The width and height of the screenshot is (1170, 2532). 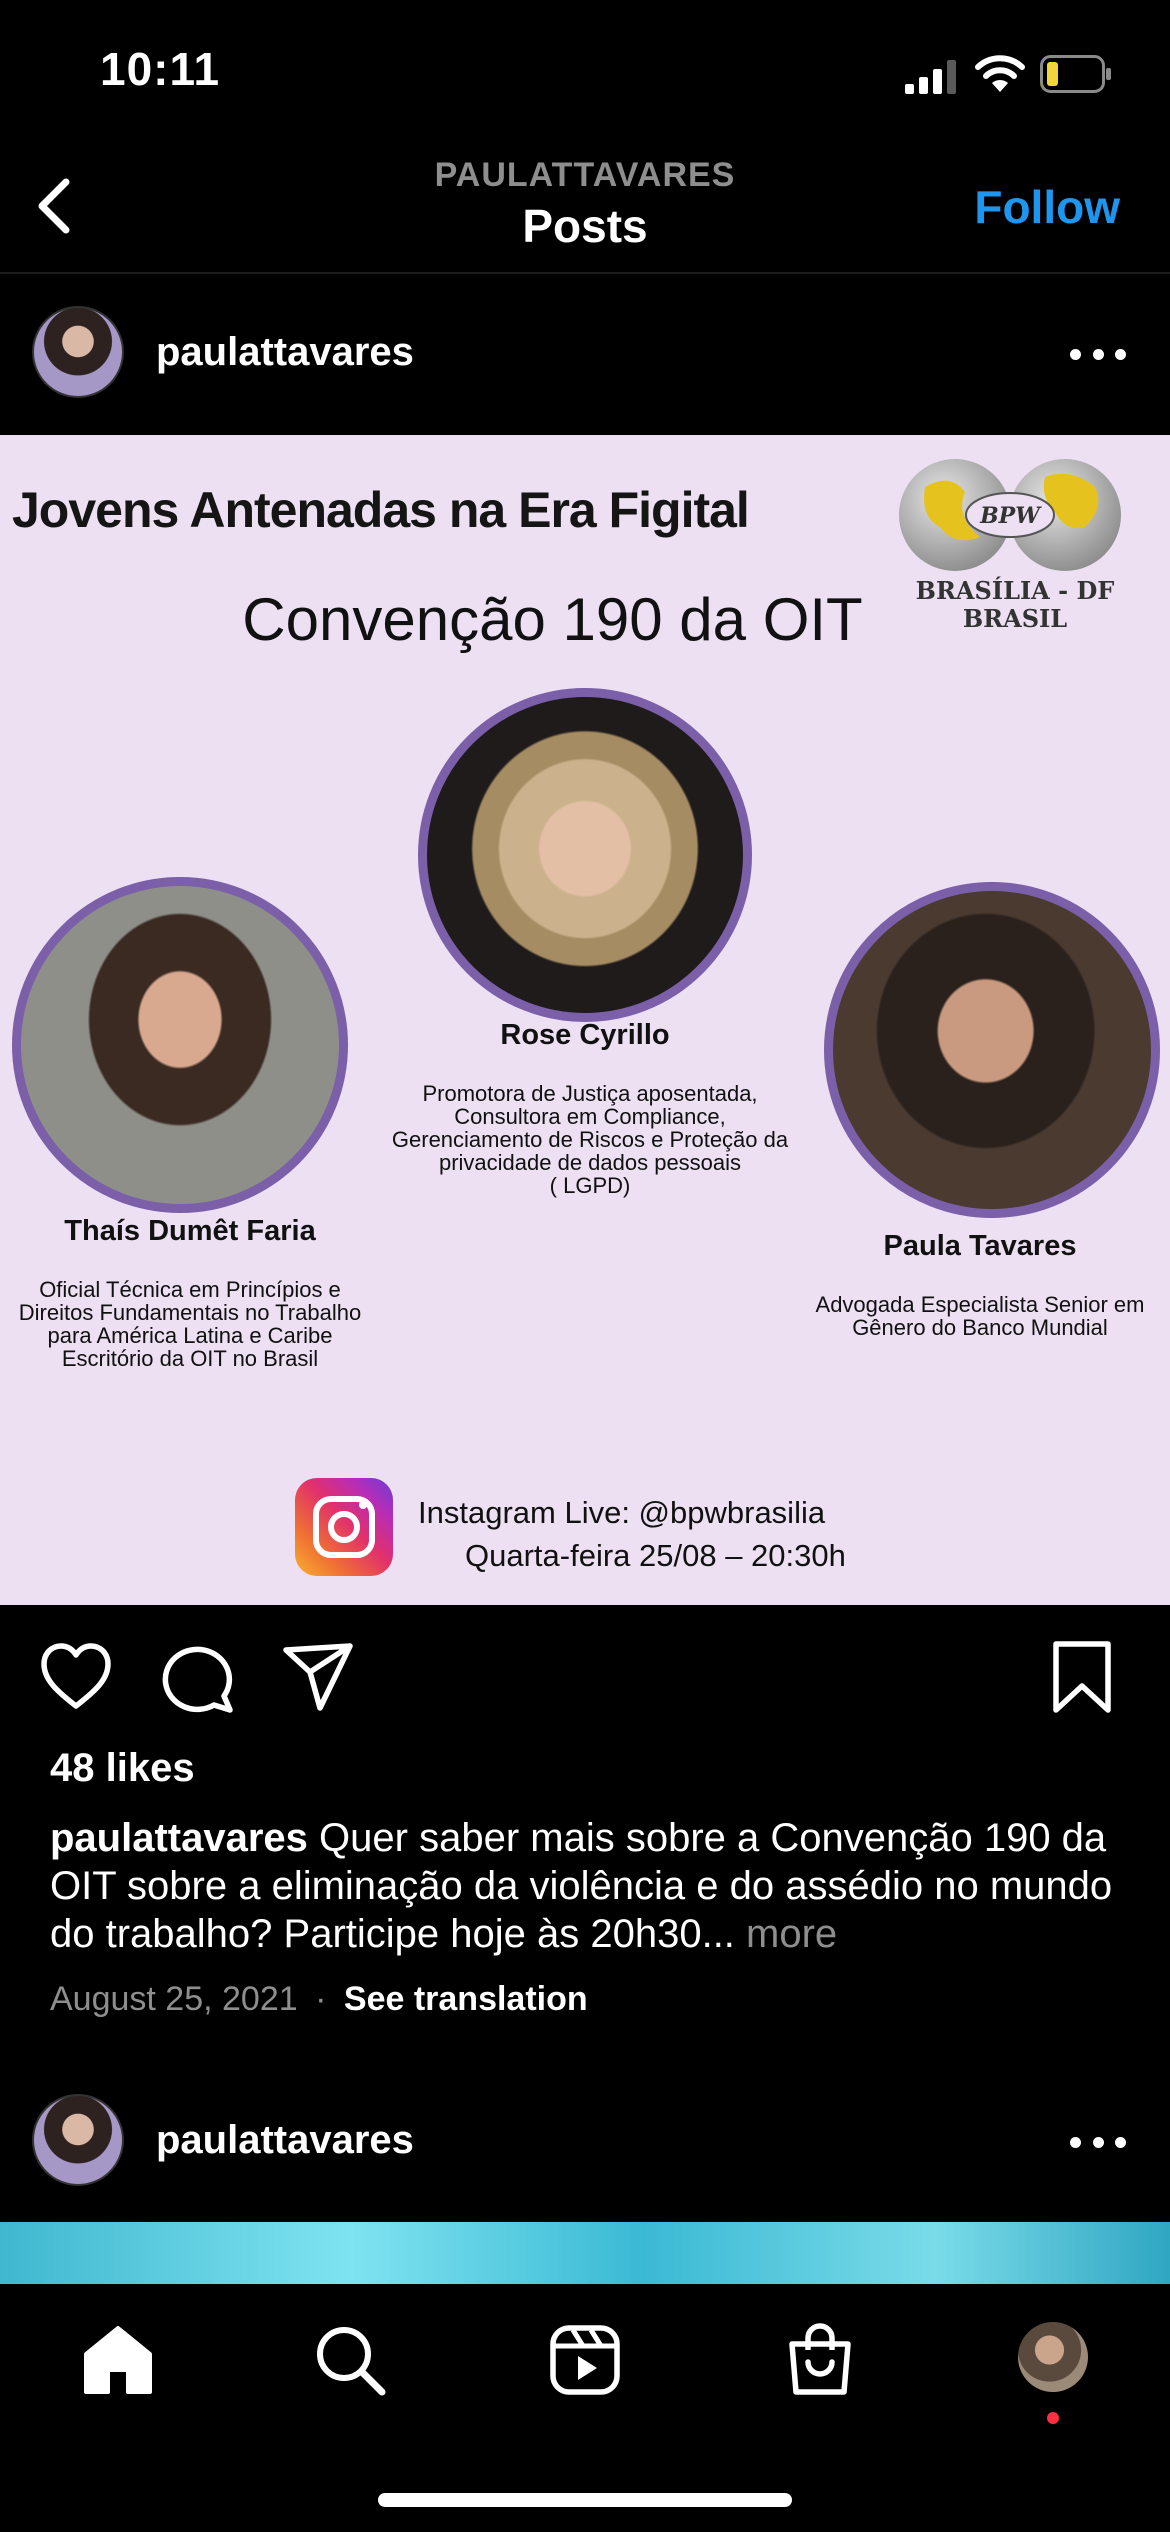 What do you see at coordinates (1053, 2357) in the screenshot?
I see `profile-tab-avatar` at bounding box center [1053, 2357].